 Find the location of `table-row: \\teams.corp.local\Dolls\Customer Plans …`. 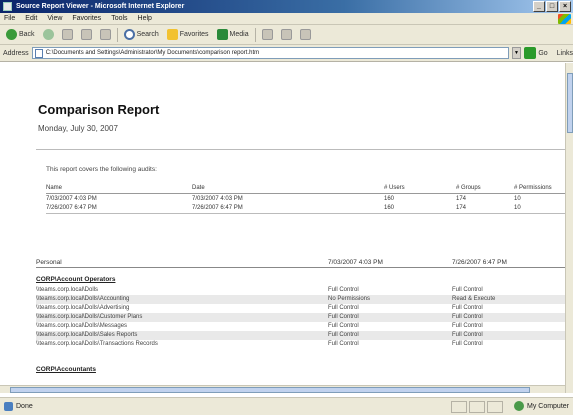

table-row: \\teams.corp.local\Dolls\Customer Plans … is located at coordinates (300, 317).